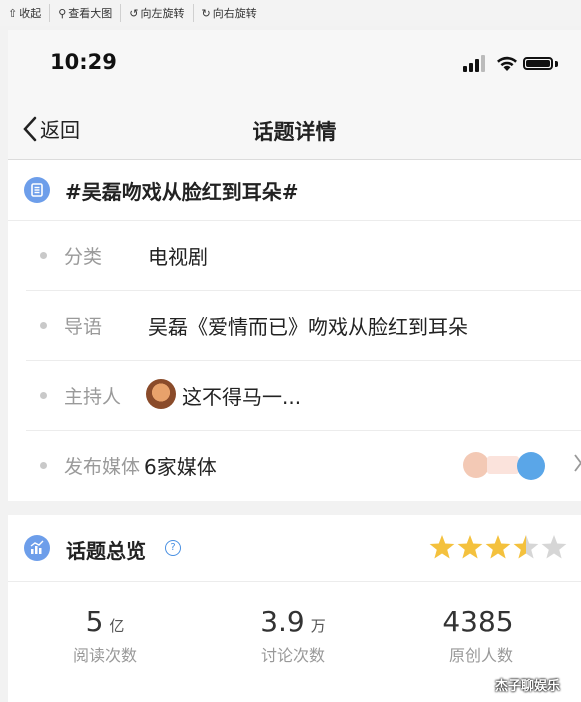 This screenshot has height=702, width=581. What do you see at coordinates (90, 13) in the screenshot?
I see `view-large-label: 查看大图` at bounding box center [90, 13].